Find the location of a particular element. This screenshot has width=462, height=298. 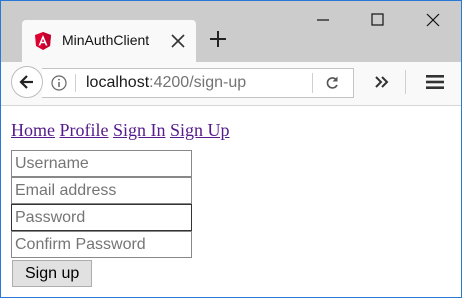

url-host: localhost is located at coordinates (118, 82).